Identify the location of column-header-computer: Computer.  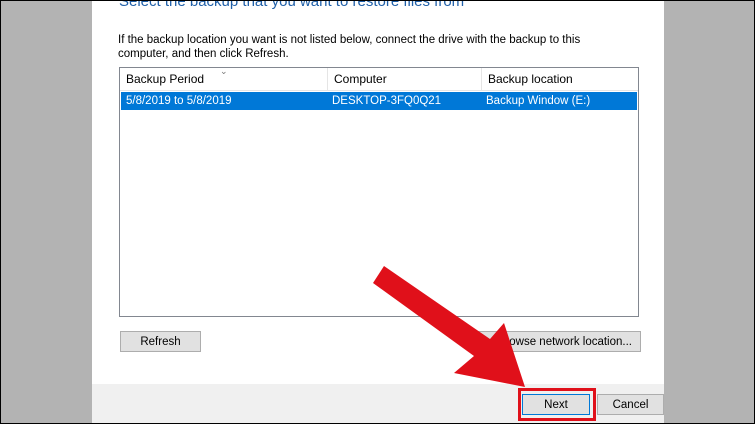
(404, 79).